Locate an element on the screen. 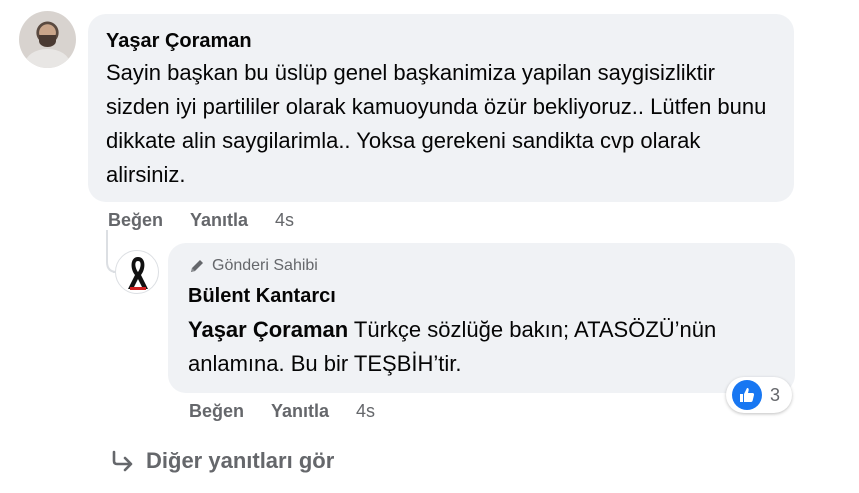 The width and height of the screenshot is (859, 493). view-more-replies-label: Diğer yanıtları gör is located at coordinates (240, 460).